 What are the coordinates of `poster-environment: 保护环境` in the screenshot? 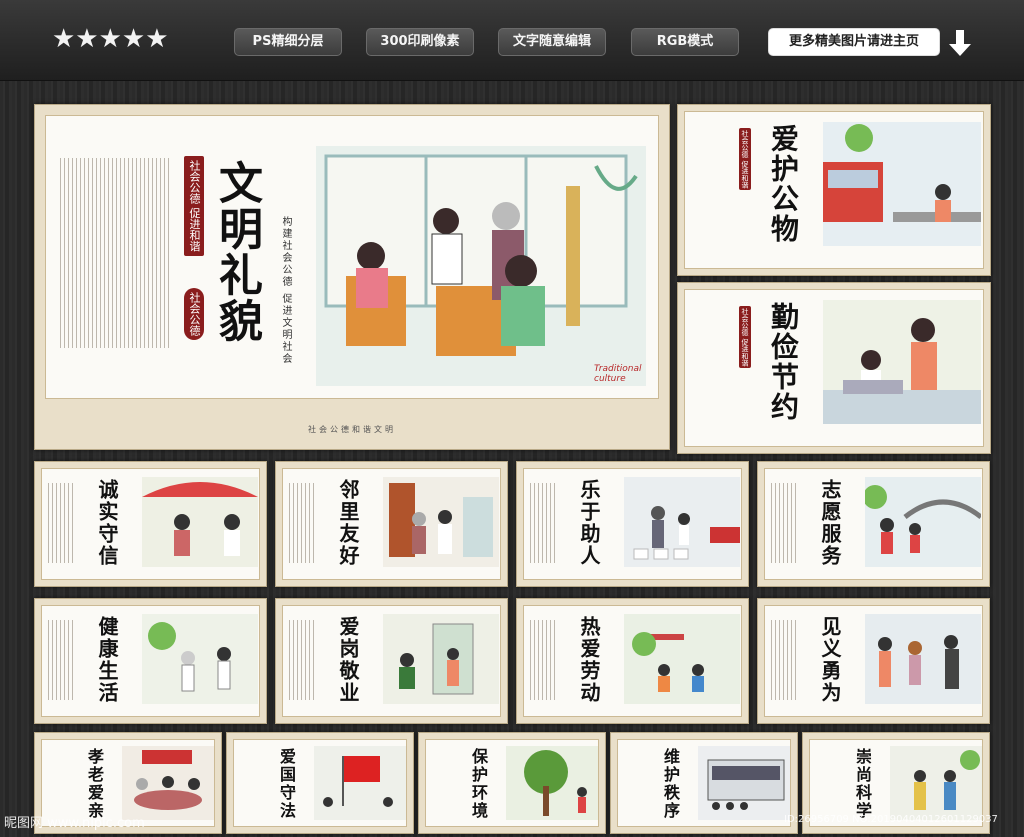 It's located at (512, 783).